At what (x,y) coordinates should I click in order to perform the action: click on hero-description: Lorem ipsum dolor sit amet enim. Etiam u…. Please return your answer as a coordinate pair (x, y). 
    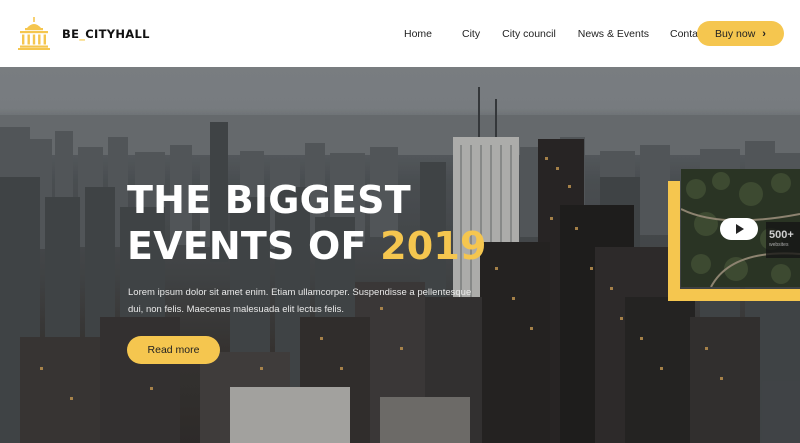
    Looking at the image, I should click on (300, 301).